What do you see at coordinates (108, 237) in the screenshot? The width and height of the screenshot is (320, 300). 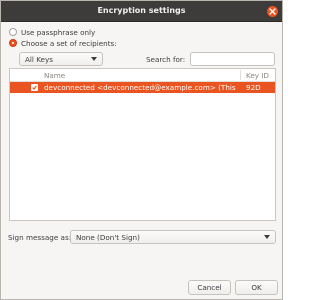 I see `sign-as-value: None (Don't Sign)` at bounding box center [108, 237].